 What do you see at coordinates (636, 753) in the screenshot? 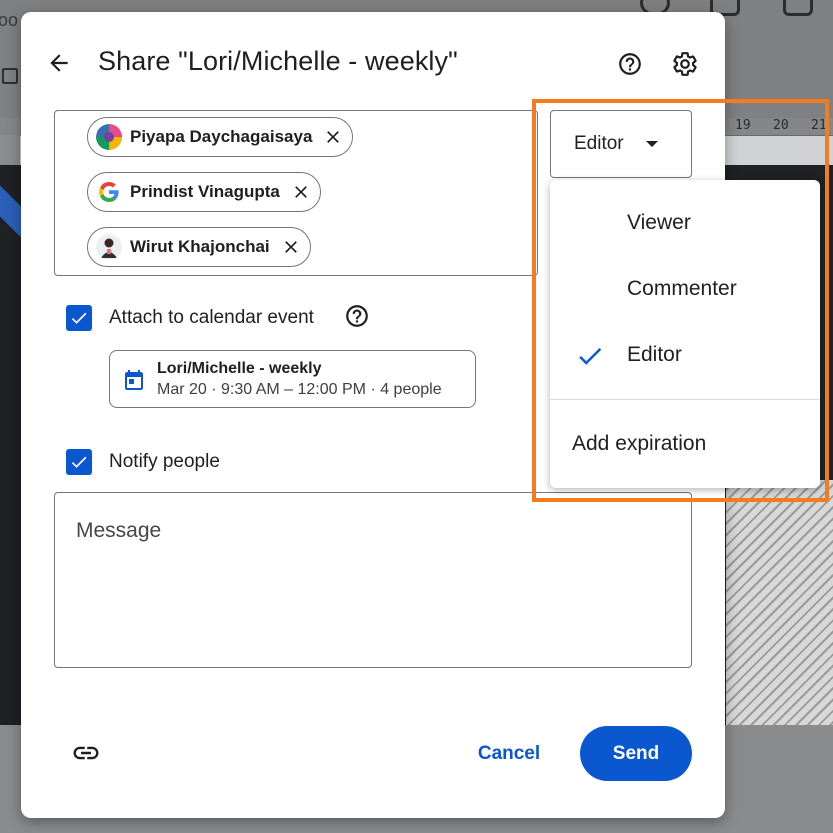
I see `send-button: Send` at bounding box center [636, 753].